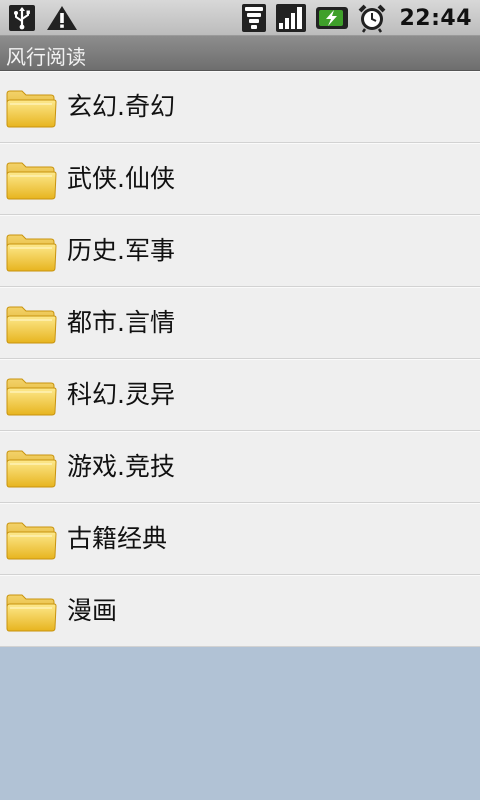 This screenshot has height=800, width=480. I want to click on list-item-label: 武侠.仙侠, so click(121, 178).